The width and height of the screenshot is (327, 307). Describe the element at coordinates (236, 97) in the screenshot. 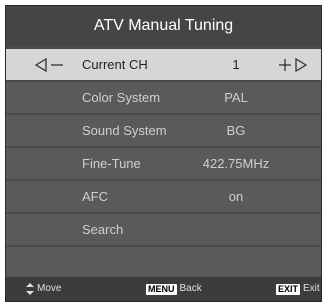

I see `row-value: PAL` at that location.